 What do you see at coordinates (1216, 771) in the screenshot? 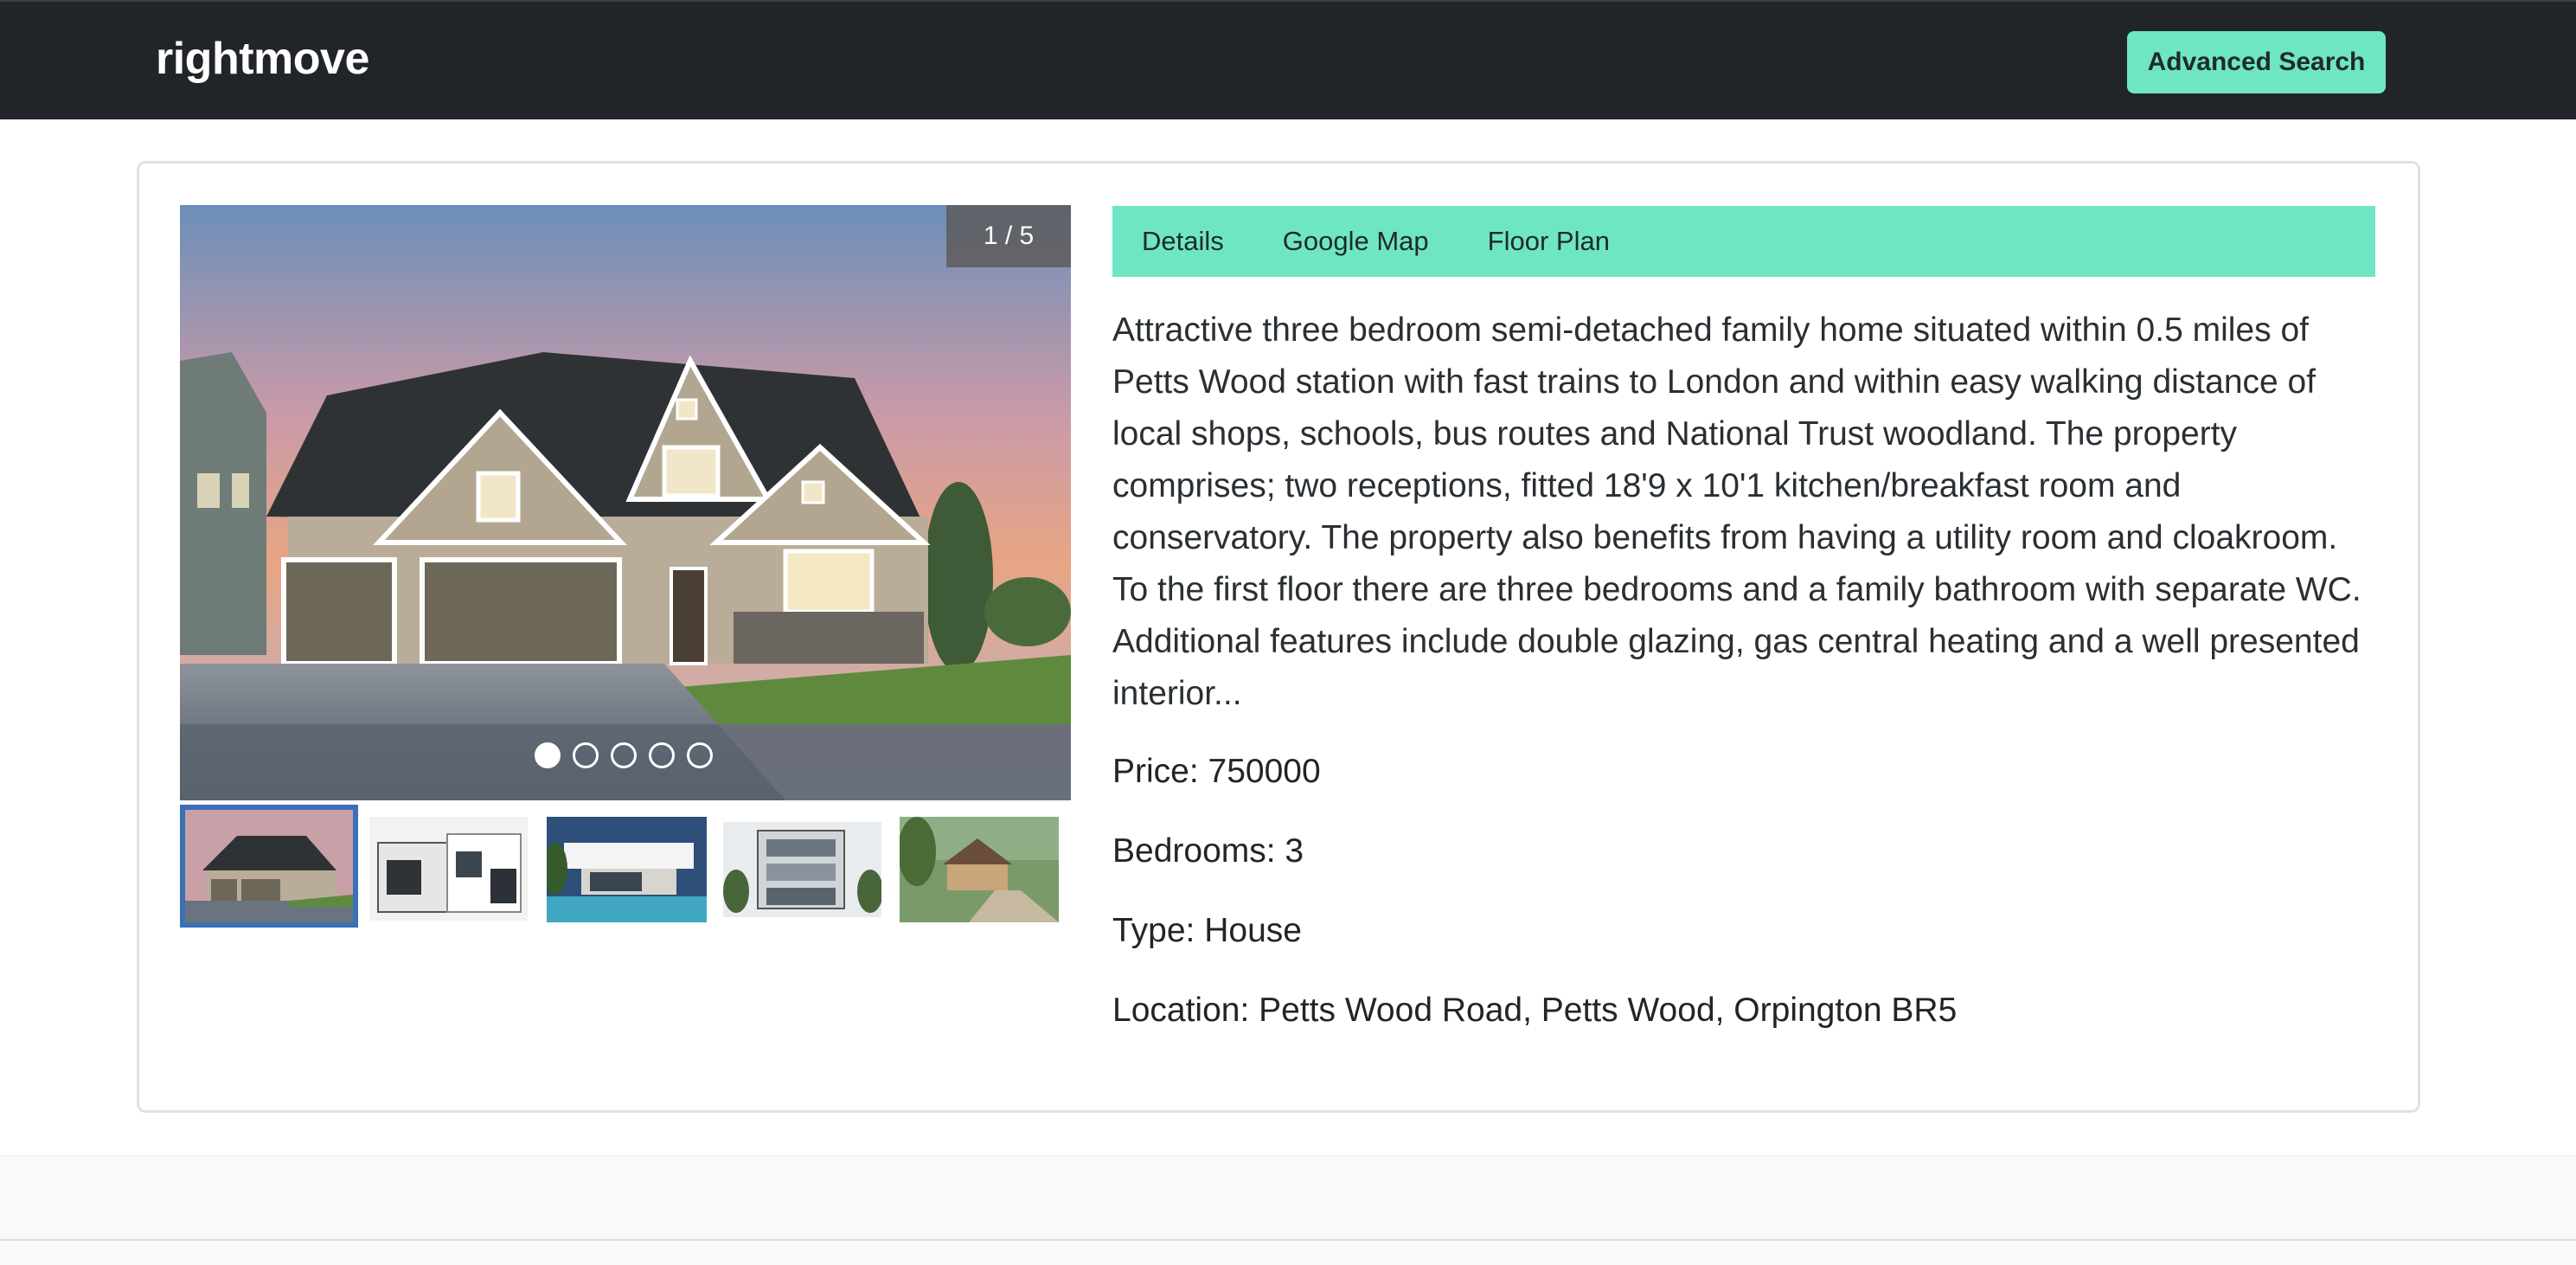
I see `property-price: Price: 750000` at bounding box center [1216, 771].